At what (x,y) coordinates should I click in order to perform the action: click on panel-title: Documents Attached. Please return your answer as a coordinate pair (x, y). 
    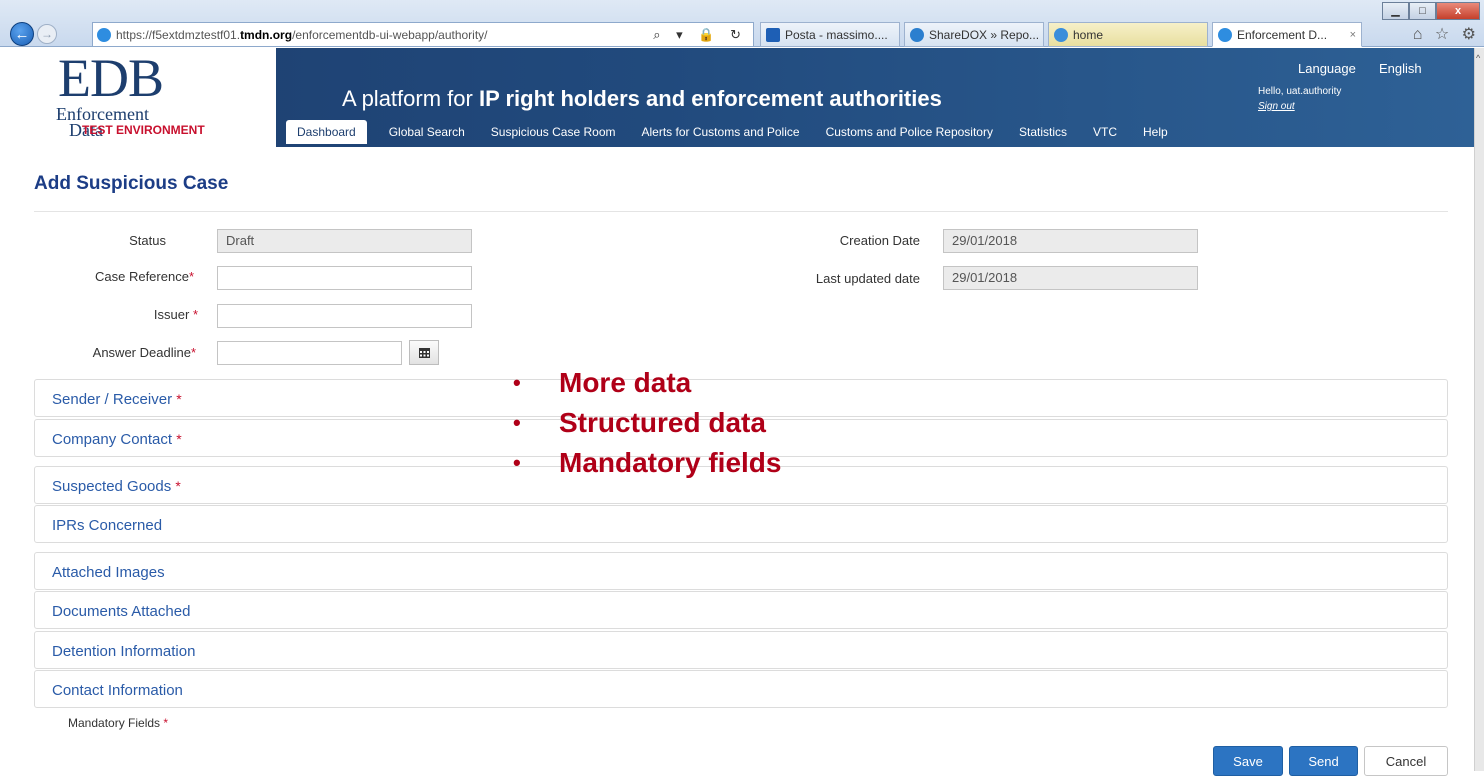
    Looking at the image, I should click on (121, 611).